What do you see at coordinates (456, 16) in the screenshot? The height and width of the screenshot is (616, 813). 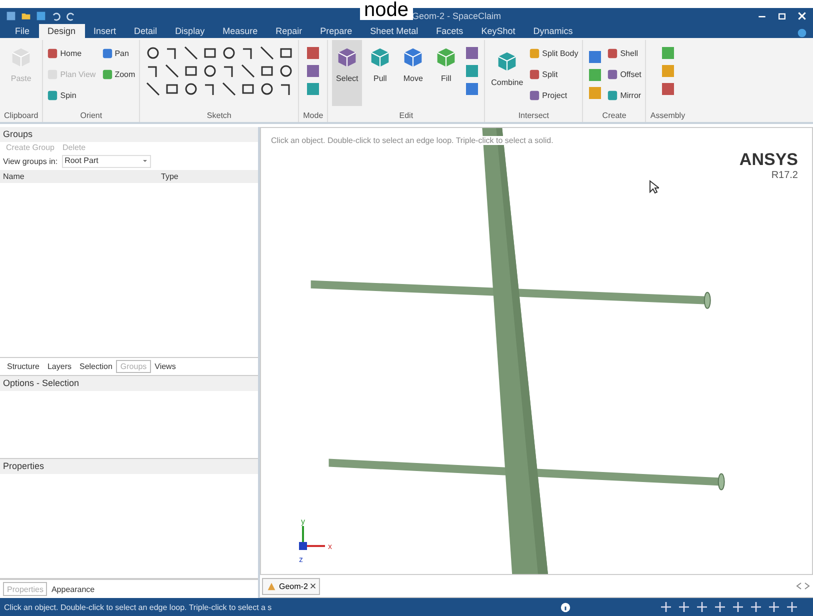 I see `window-title: Geom-2 - SpaceClaim` at bounding box center [456, 16].